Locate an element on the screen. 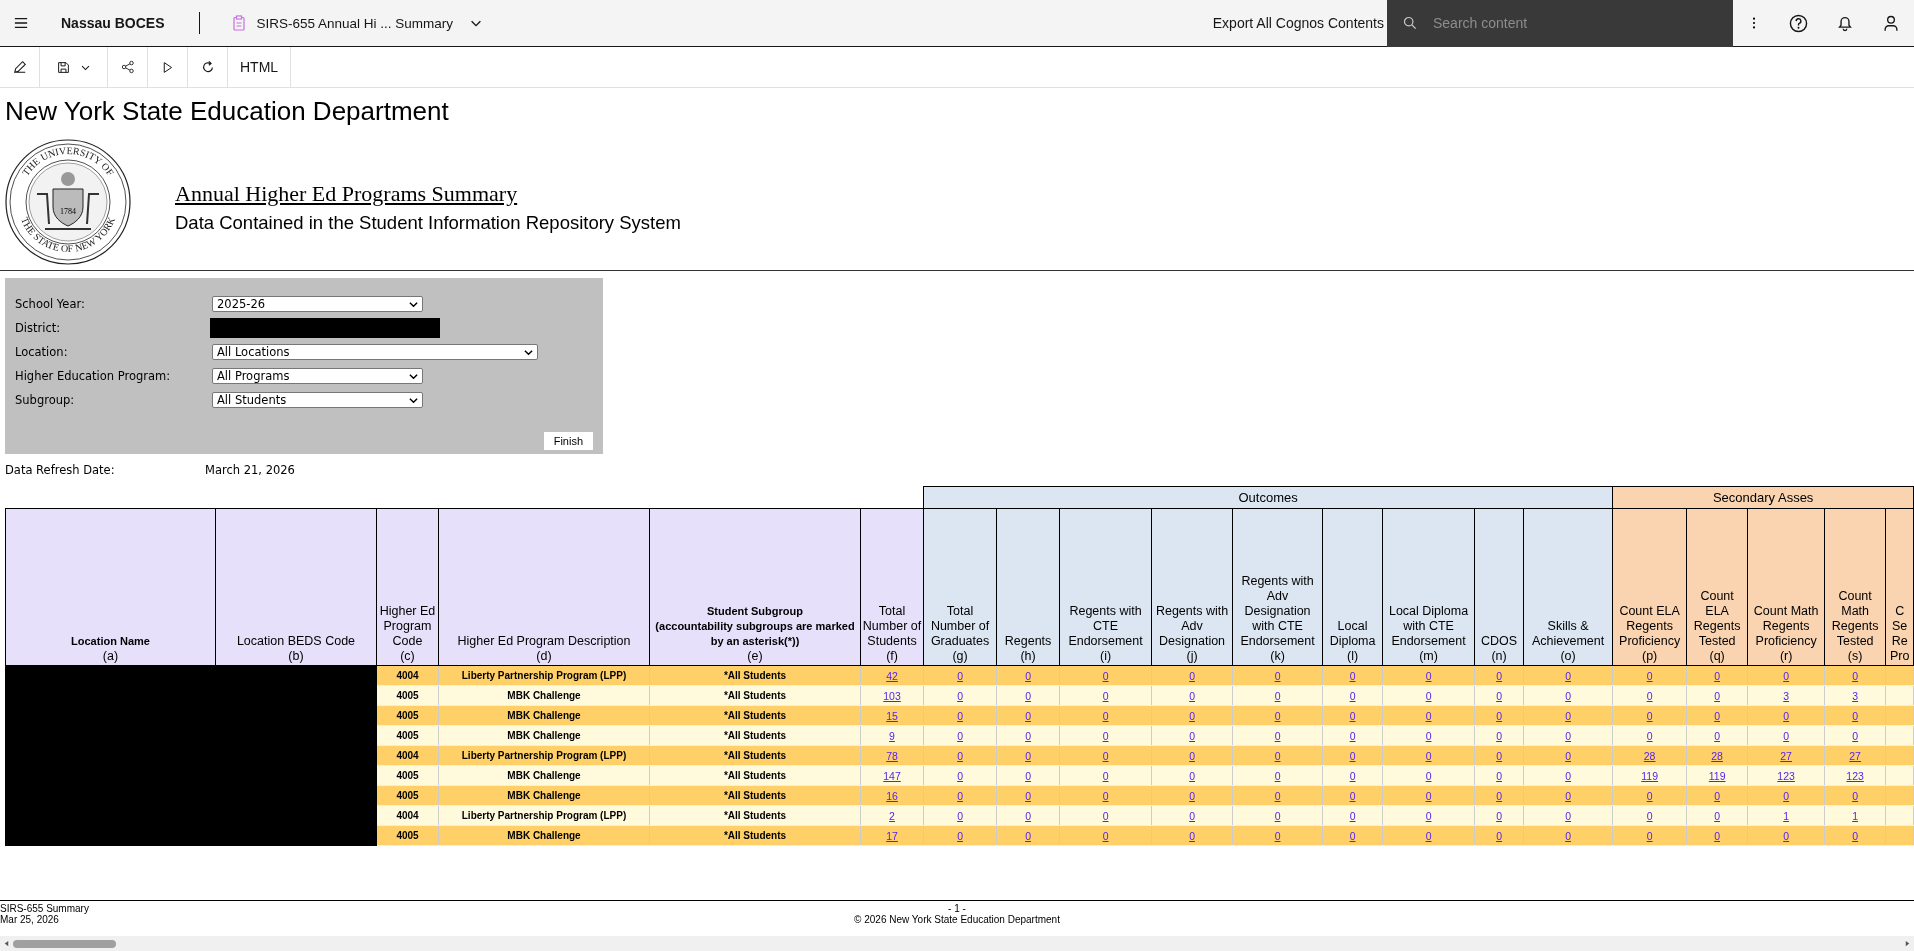 The width and height of the screenshot is (1914, 951). scroll-left-icon is located at coordinates (6, 943).